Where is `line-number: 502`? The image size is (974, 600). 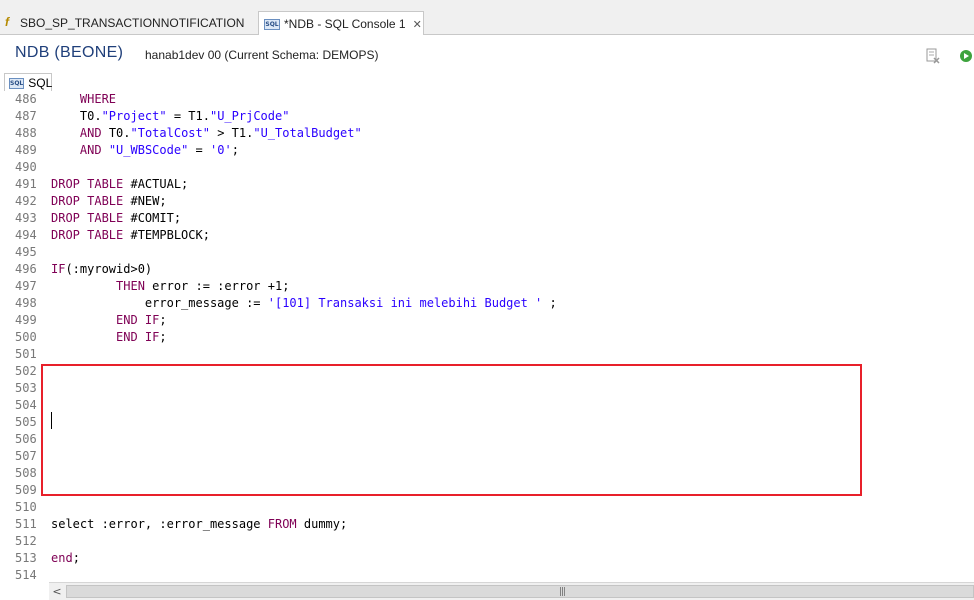
line-number: 502 is located at coordinates (26, 371).